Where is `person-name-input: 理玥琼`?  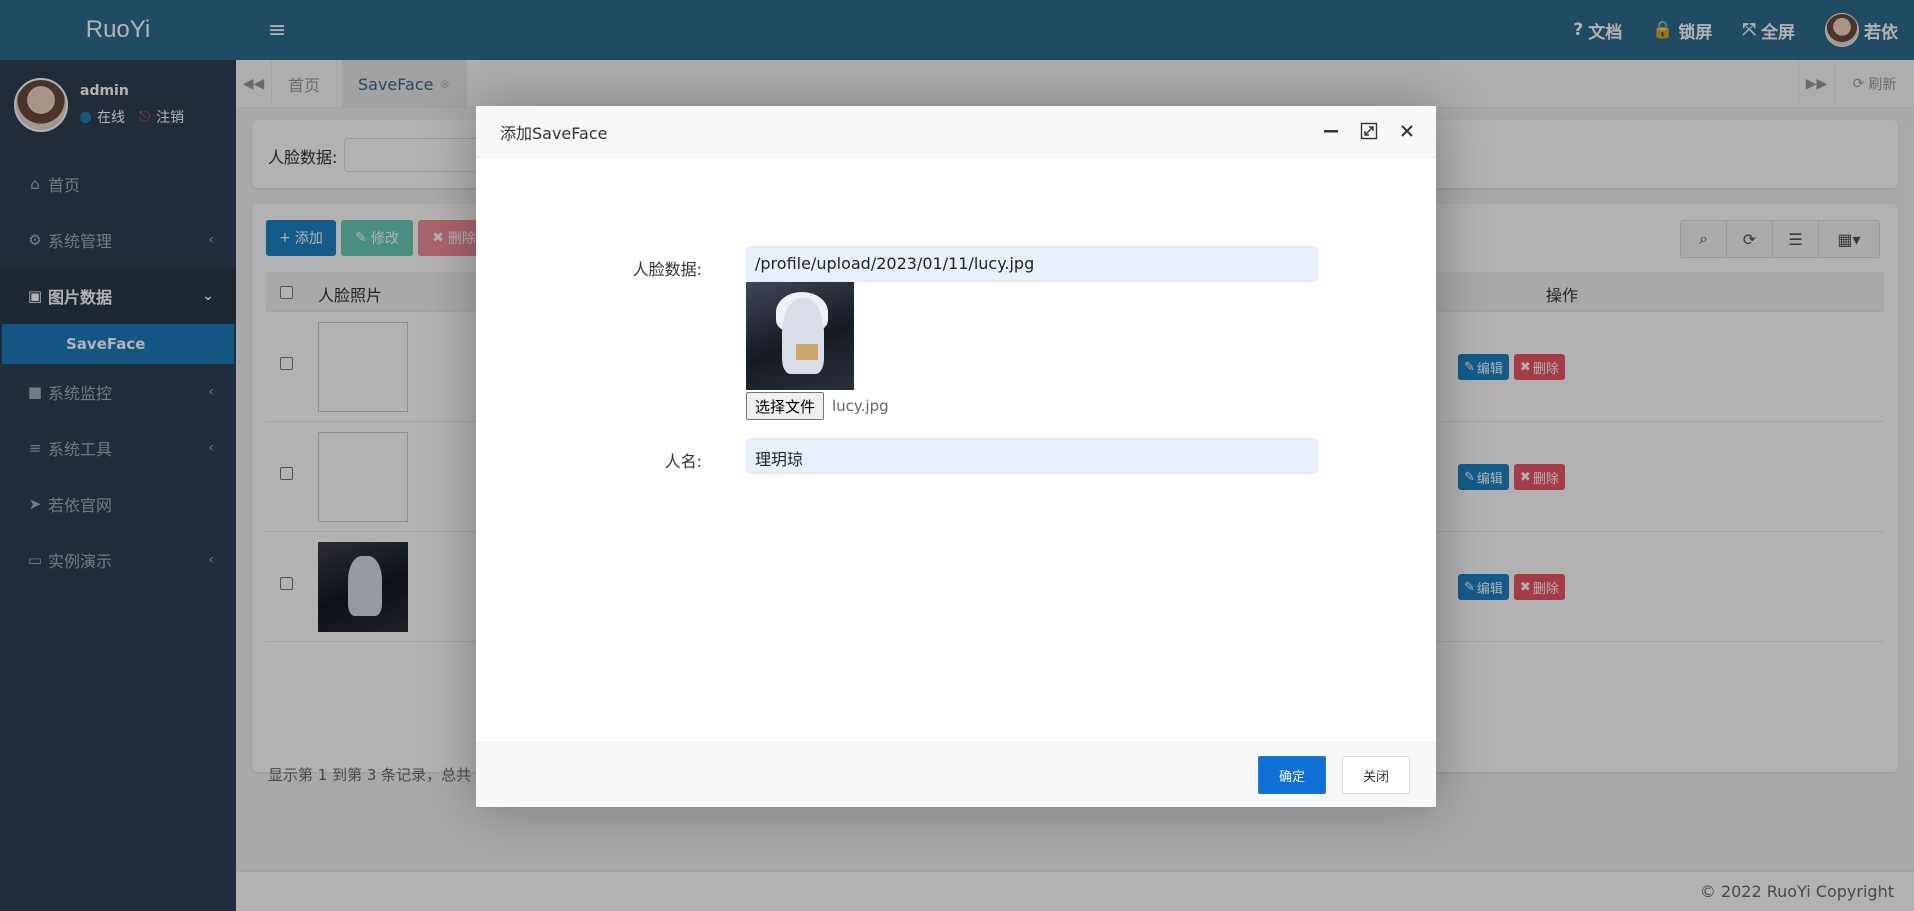 person-name-input: 理玥琼 is located at coordinates (1032, 456).